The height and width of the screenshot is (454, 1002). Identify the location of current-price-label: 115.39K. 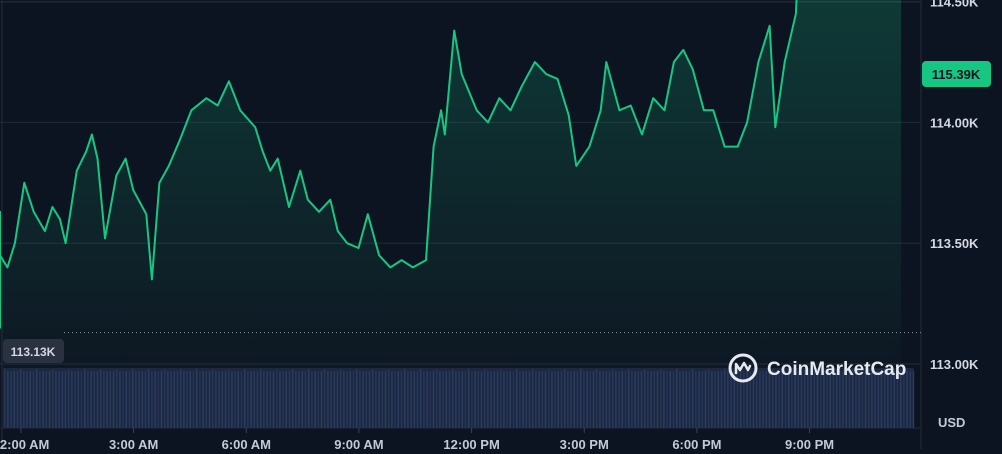
(956, 74).